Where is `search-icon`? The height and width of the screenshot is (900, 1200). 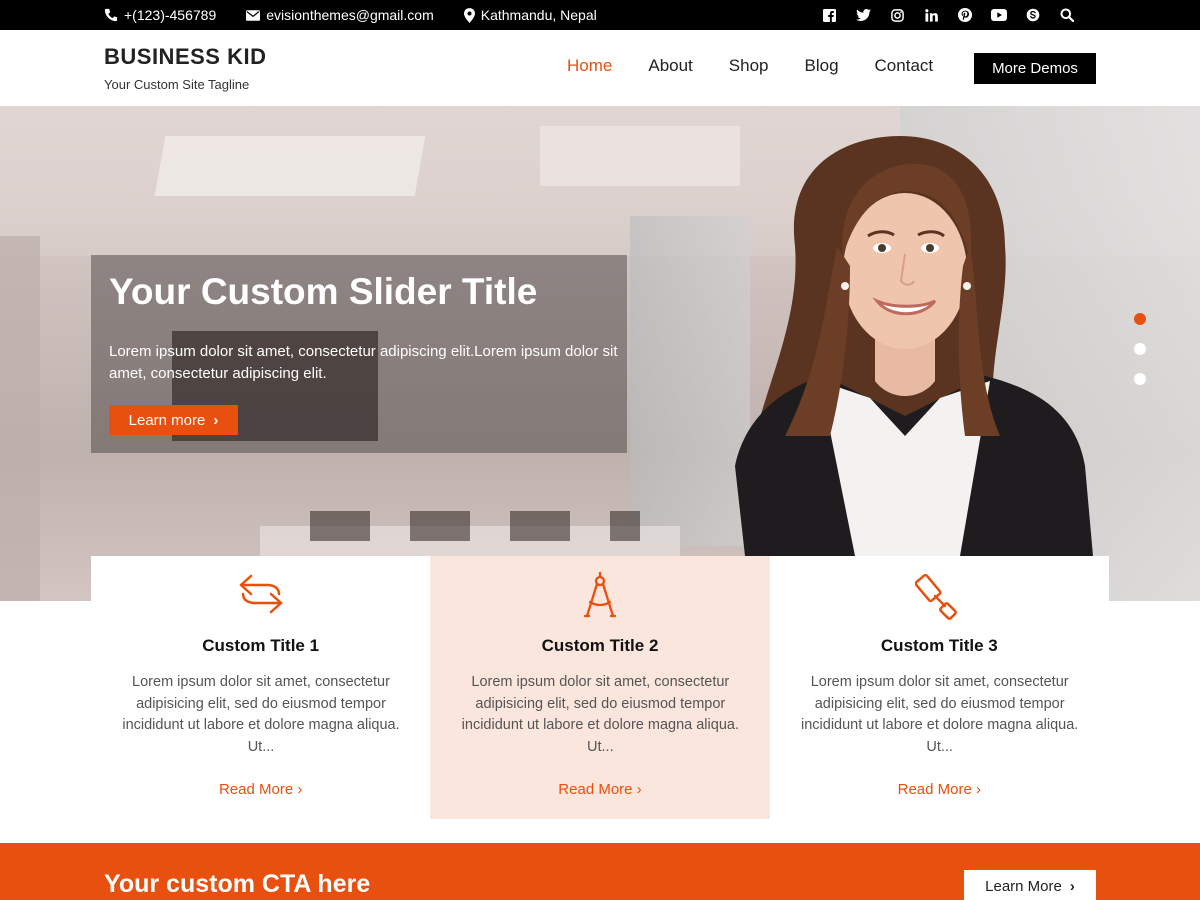
search-icon is located at coordinates (1067, 15).